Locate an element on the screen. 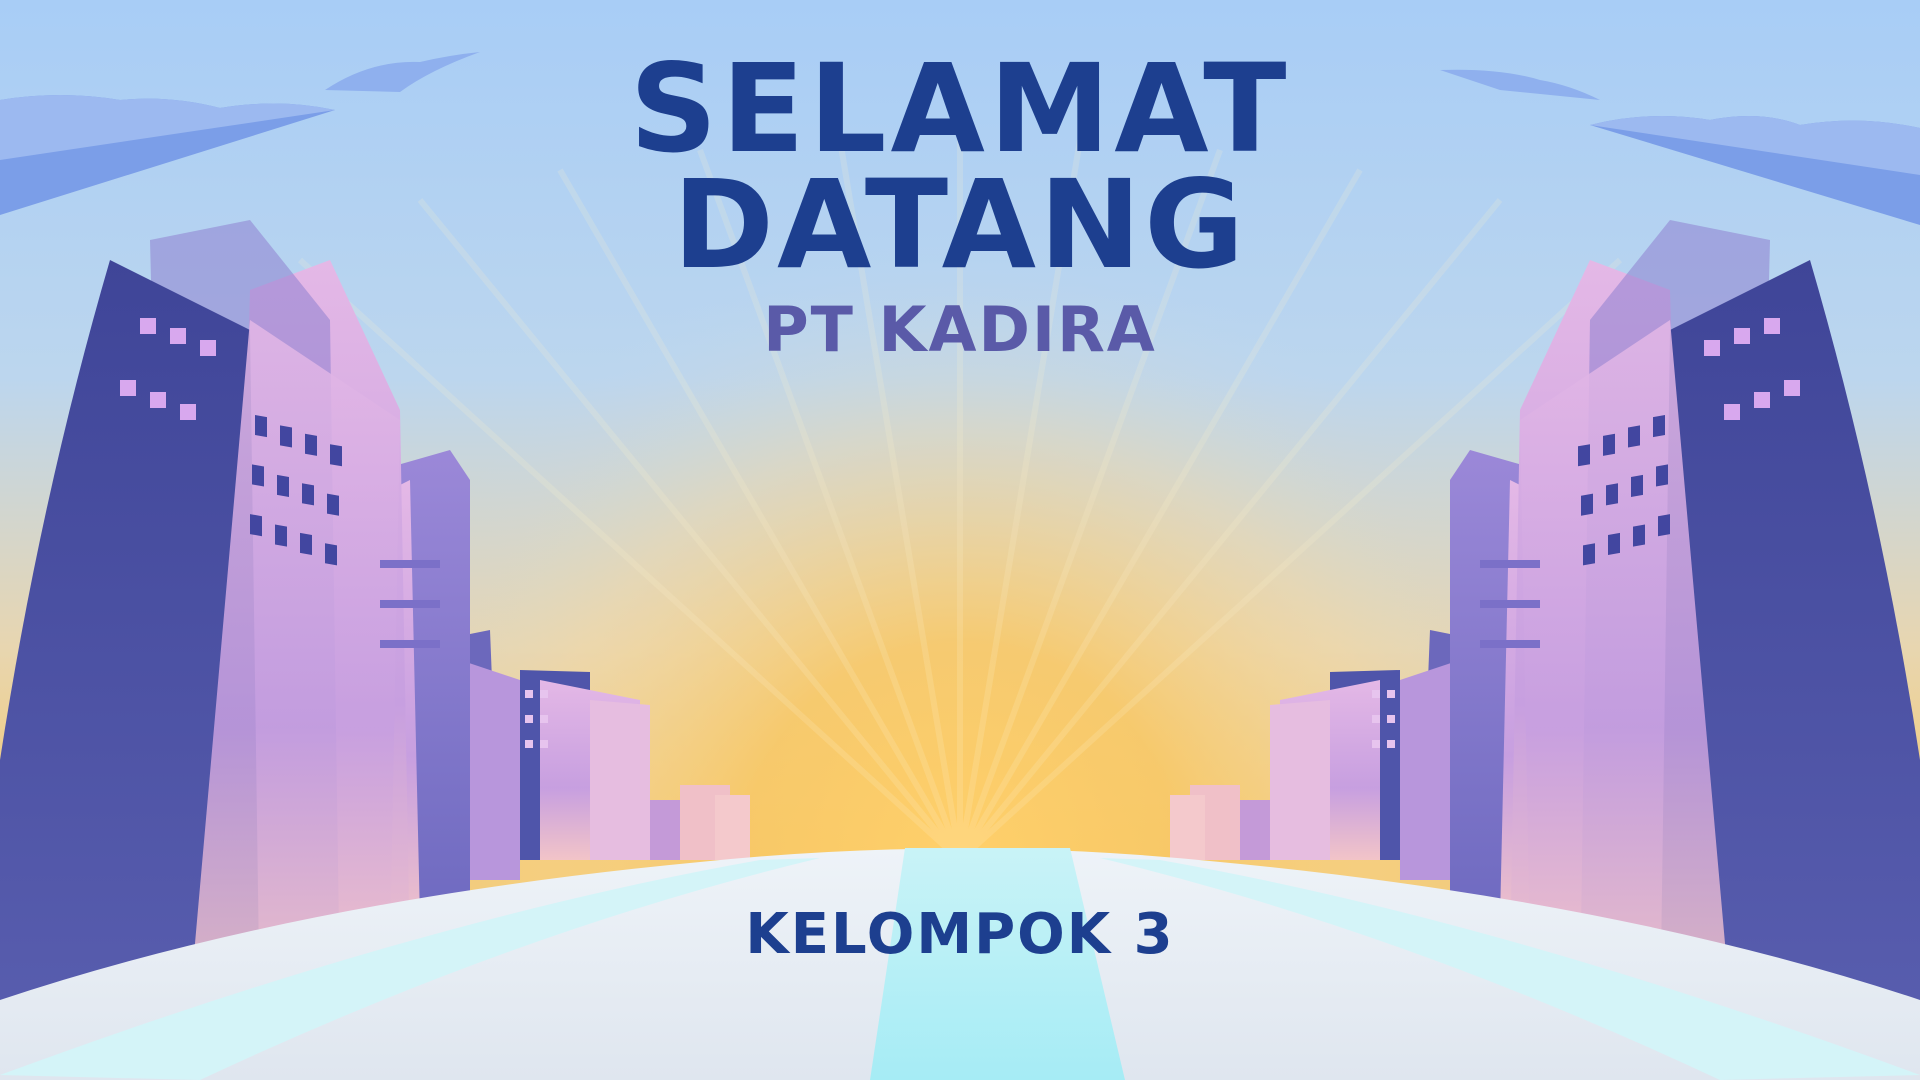  group-label: KELOMPOK 3 is located at coordinates (960, 934).